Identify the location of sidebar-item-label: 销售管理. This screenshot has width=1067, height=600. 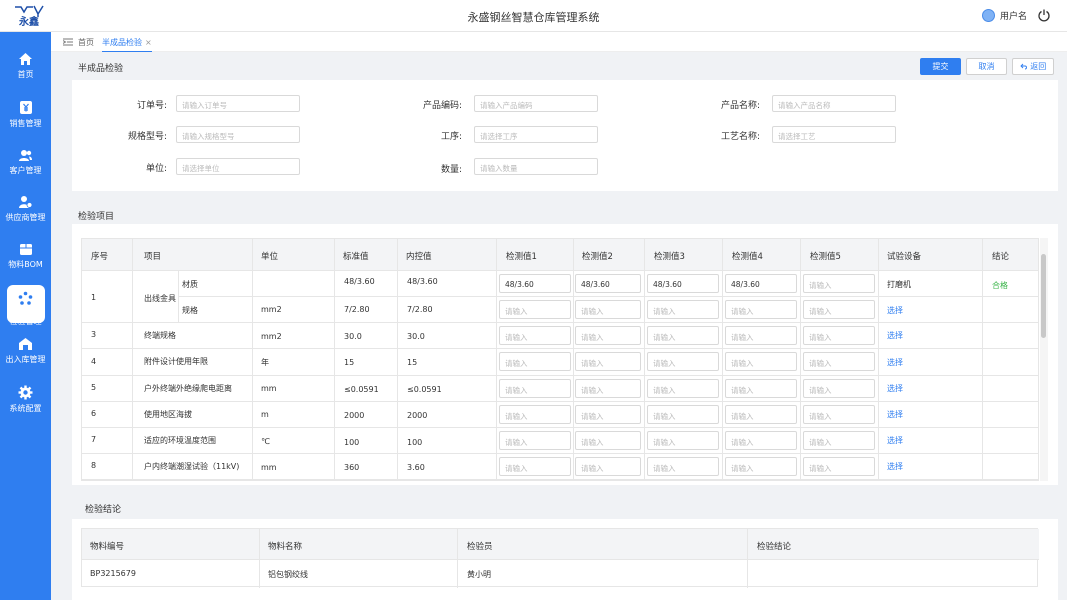
(25, 123).